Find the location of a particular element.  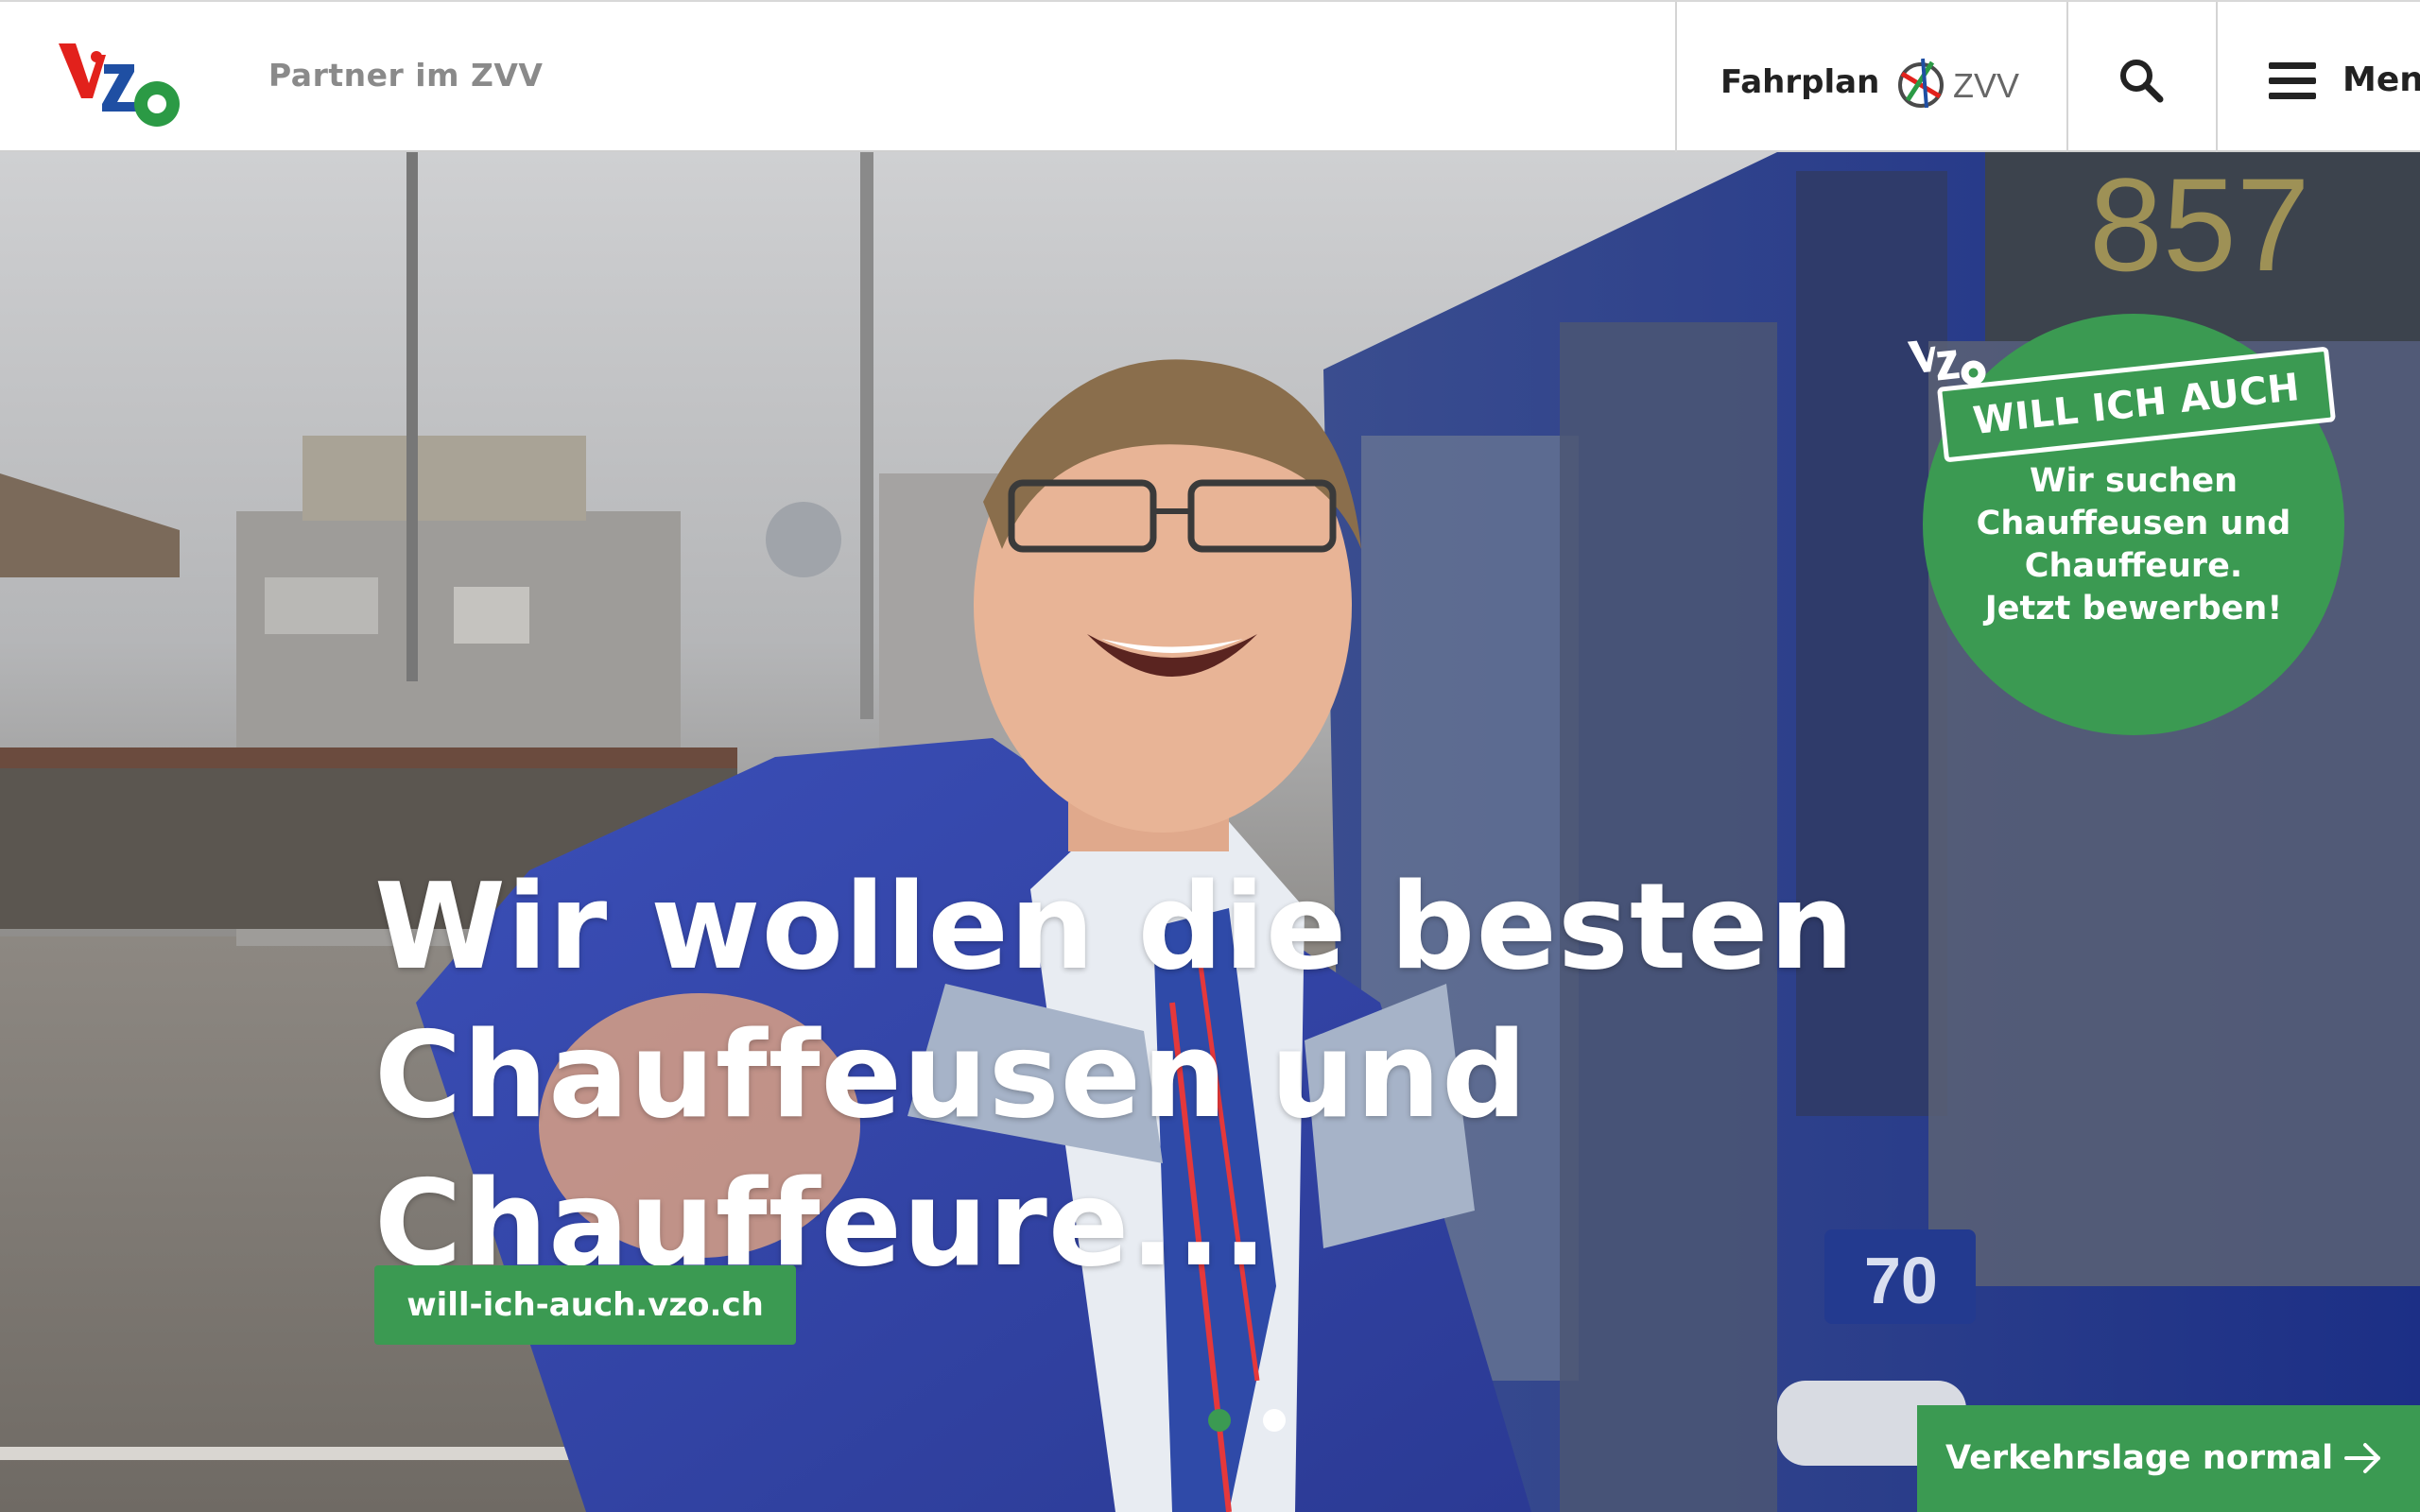

slider-dots is located at coordinates (1255, 1428).